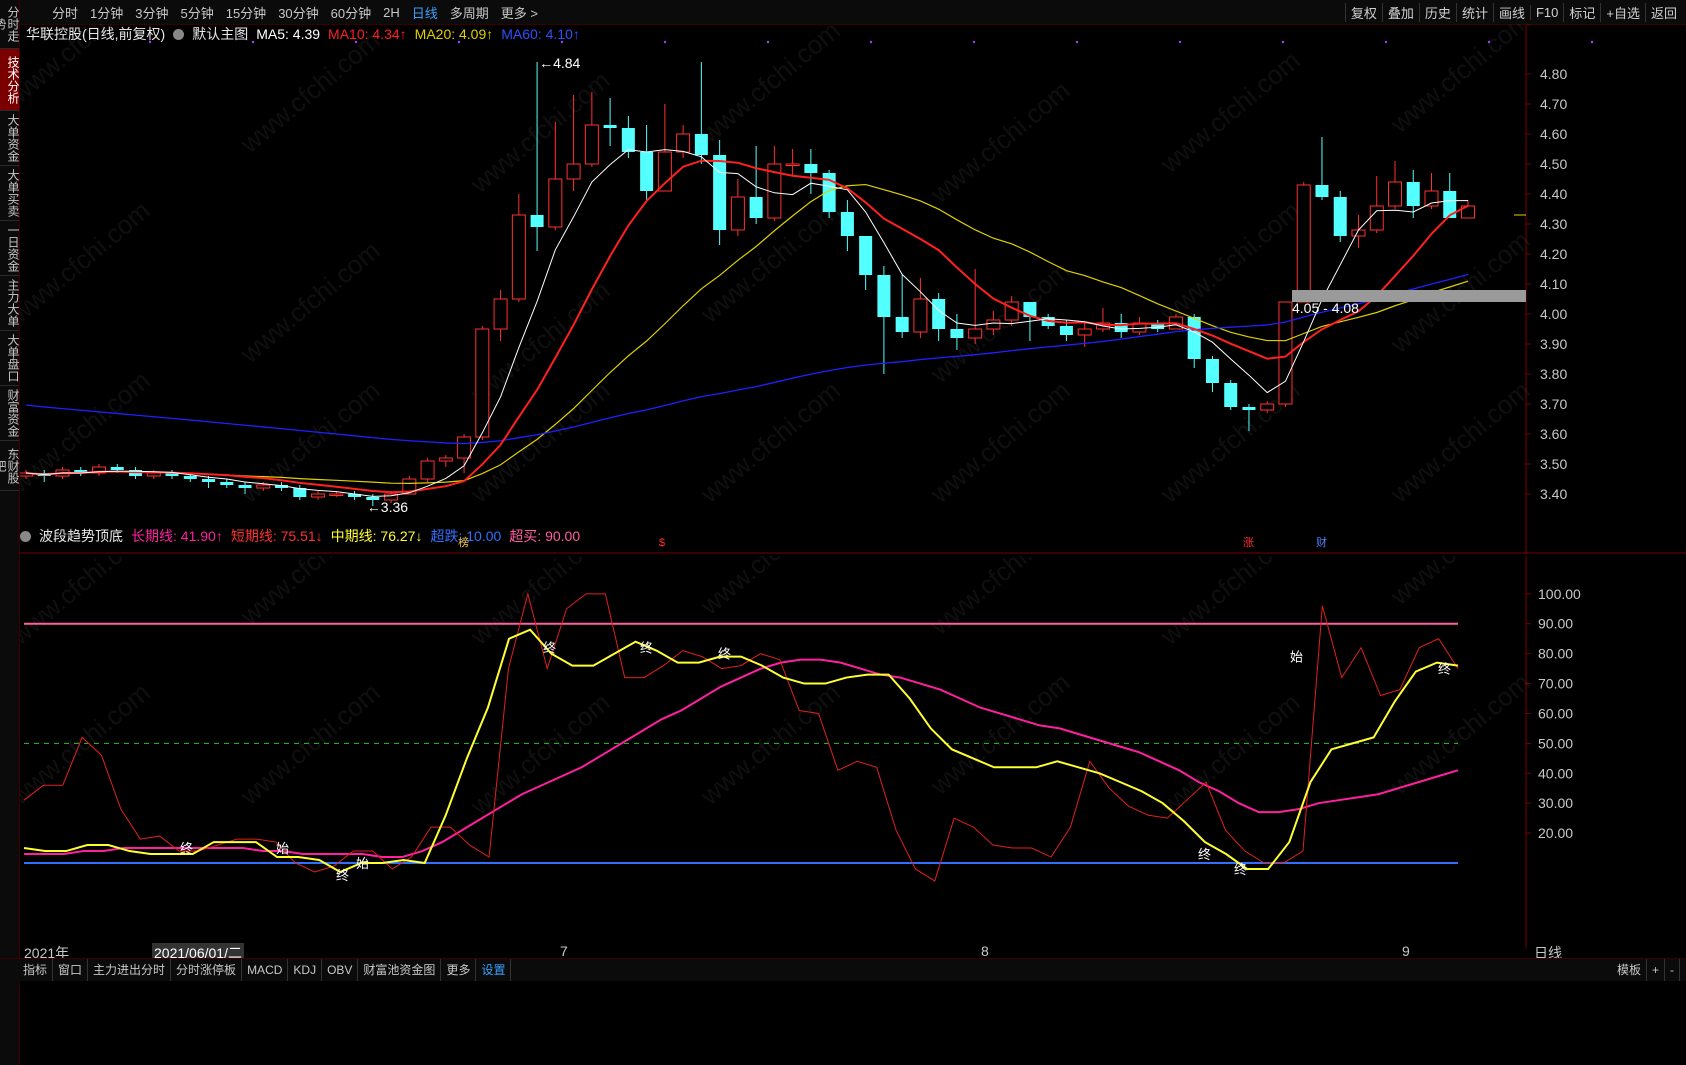 The height and width of the screenshot is (1065, 1686). Describe the element at coordinates (400, 970) in the screenshot. I see `indicator-tab: 财富池资金图` at that location.